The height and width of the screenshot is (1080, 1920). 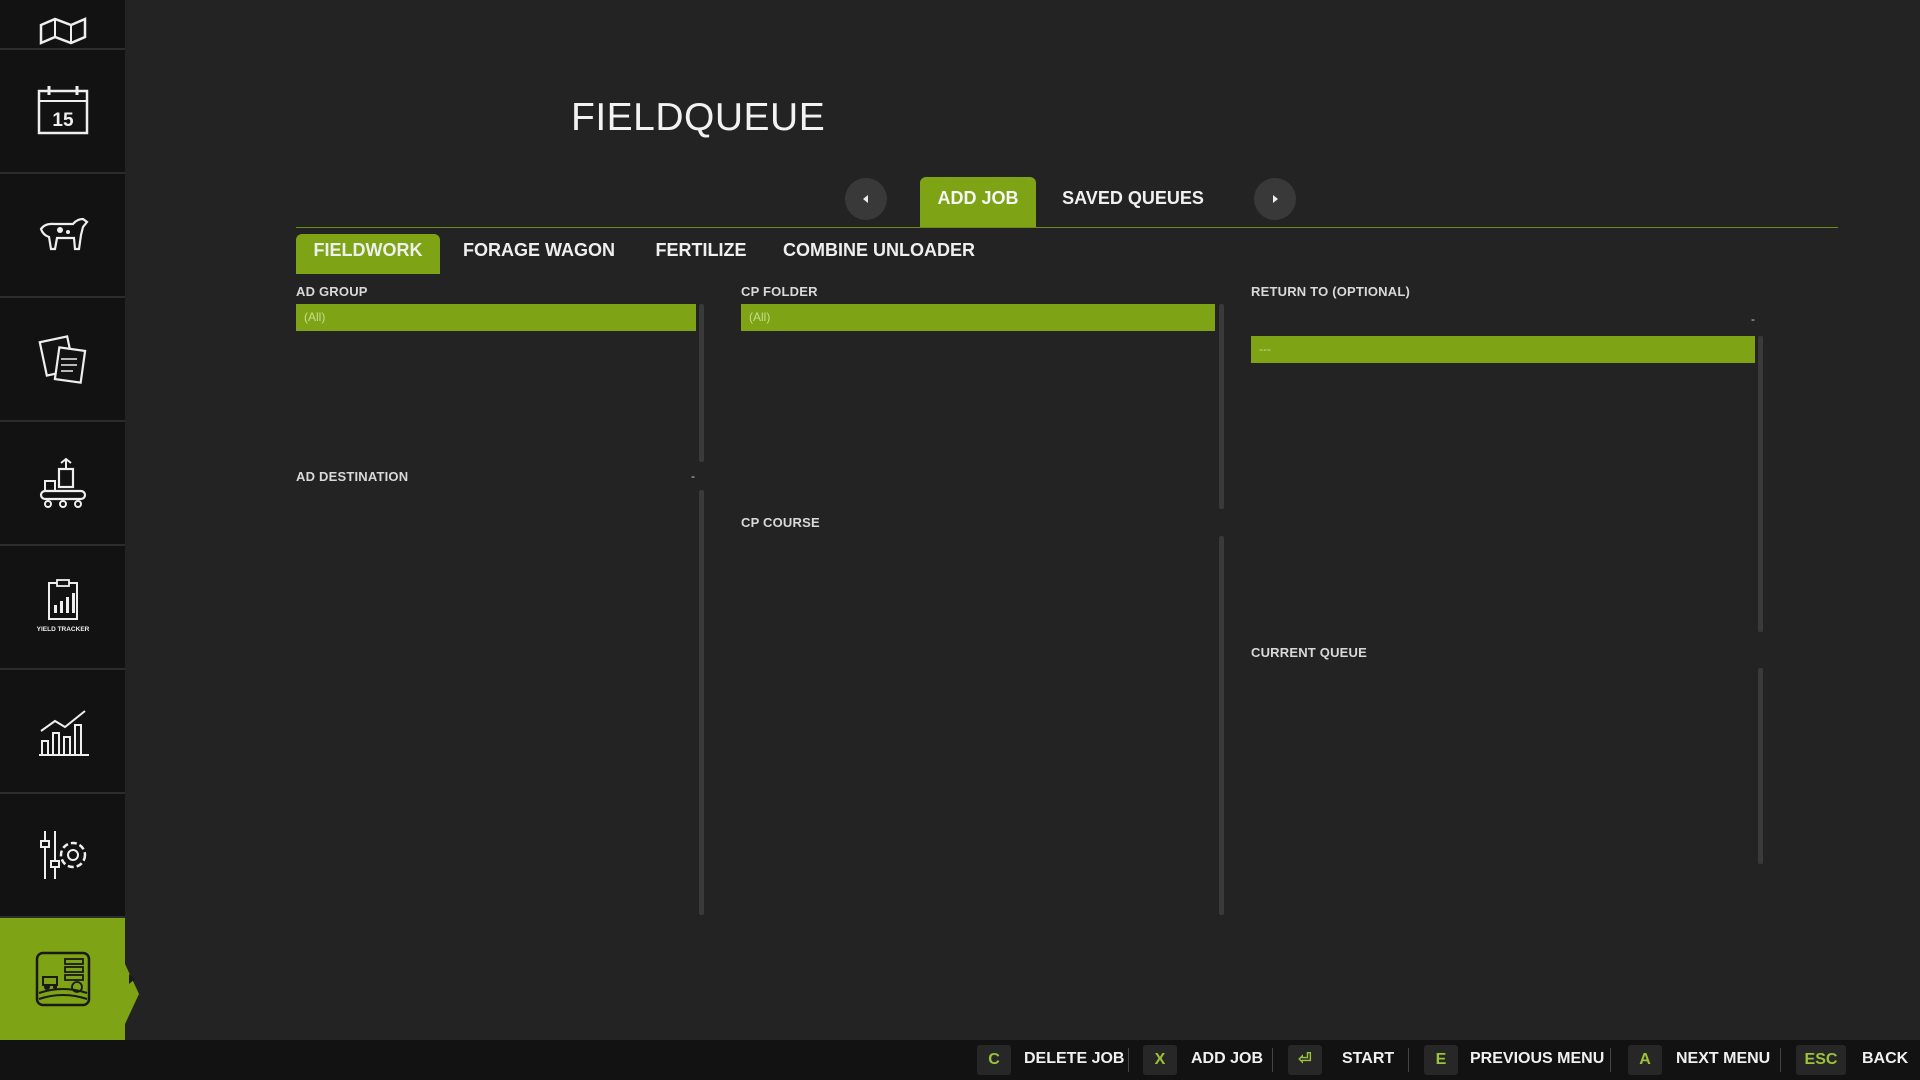 I want to click on sidebar-item-contracts, so click(x=62, y=360).